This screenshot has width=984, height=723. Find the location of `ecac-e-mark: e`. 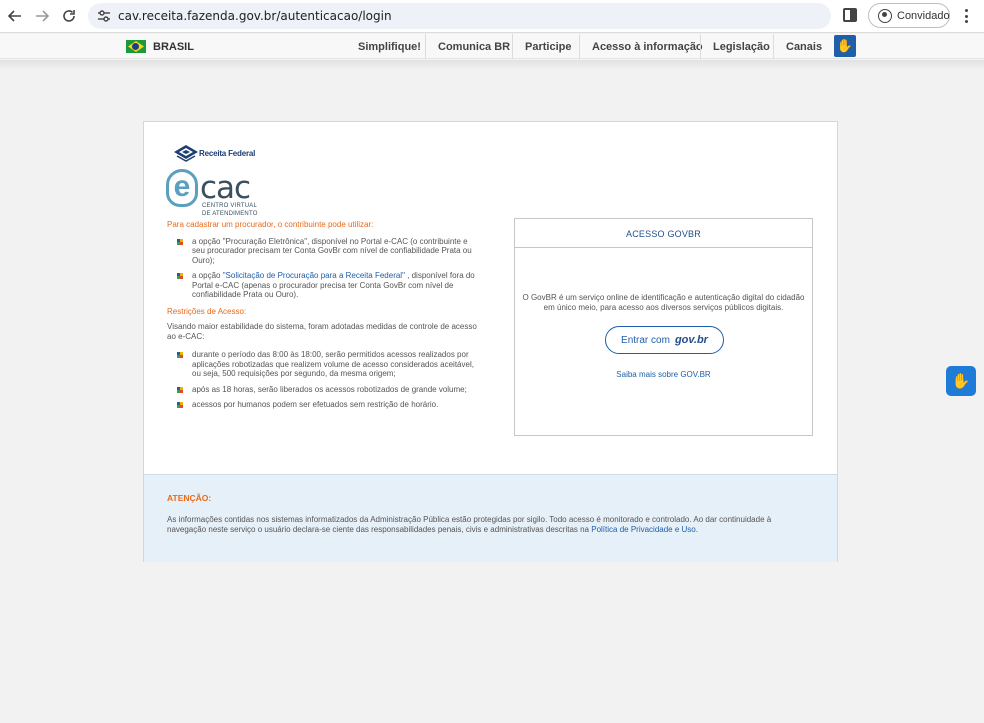

ecac-e-mark: e is located at coordinates (182, 188).